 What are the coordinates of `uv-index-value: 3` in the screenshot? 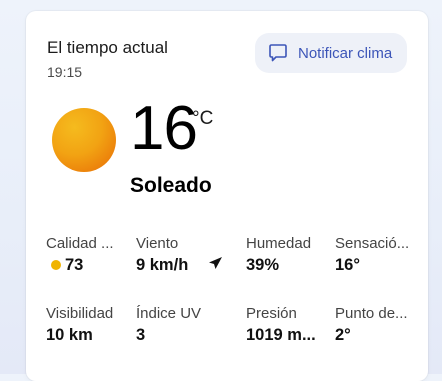 It's located at (141, 335).